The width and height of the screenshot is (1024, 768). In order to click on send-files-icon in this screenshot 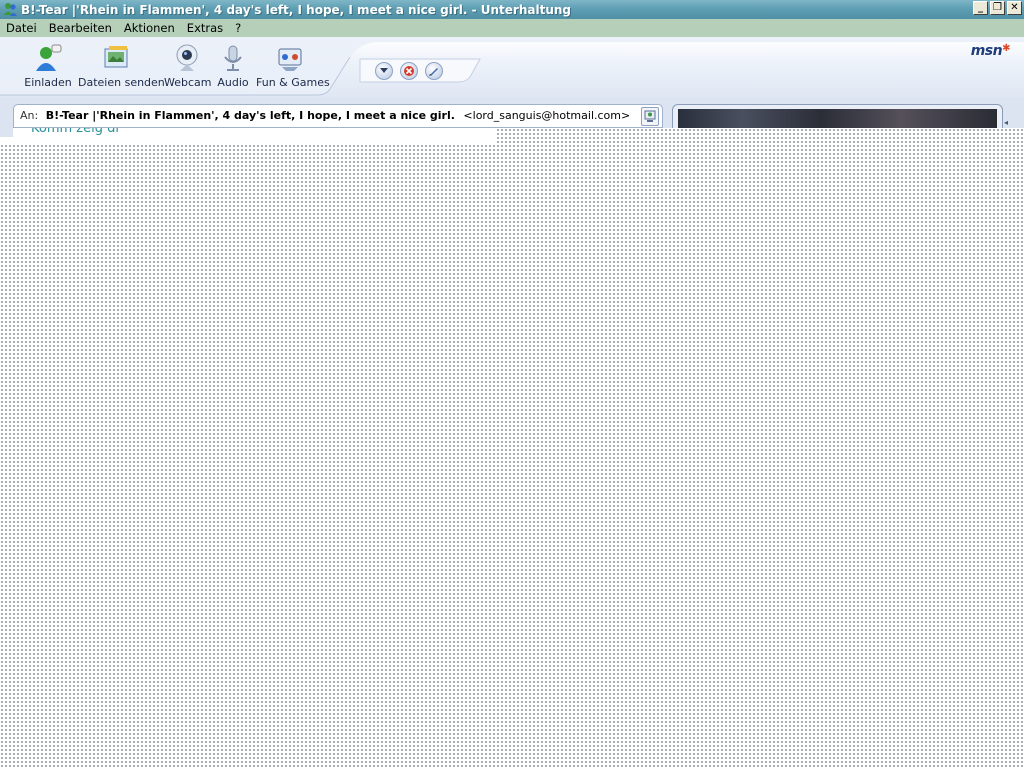, I will do `click(116, 57)`.